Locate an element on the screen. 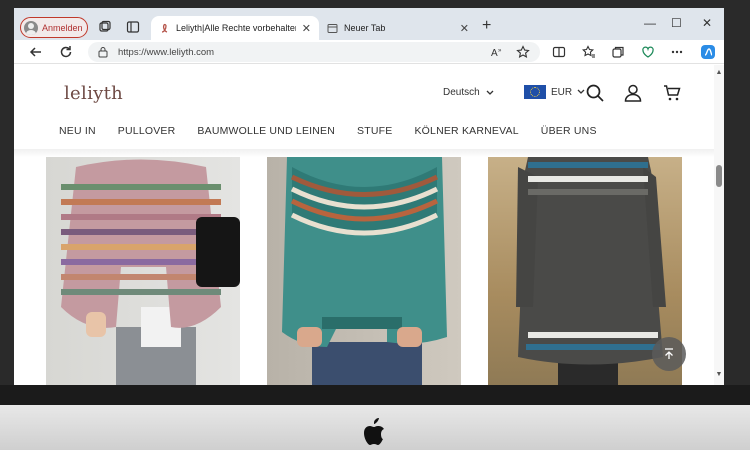 This screenshot has height=450, width=750. eu-flag-icon is located at coordinates (535, 92).